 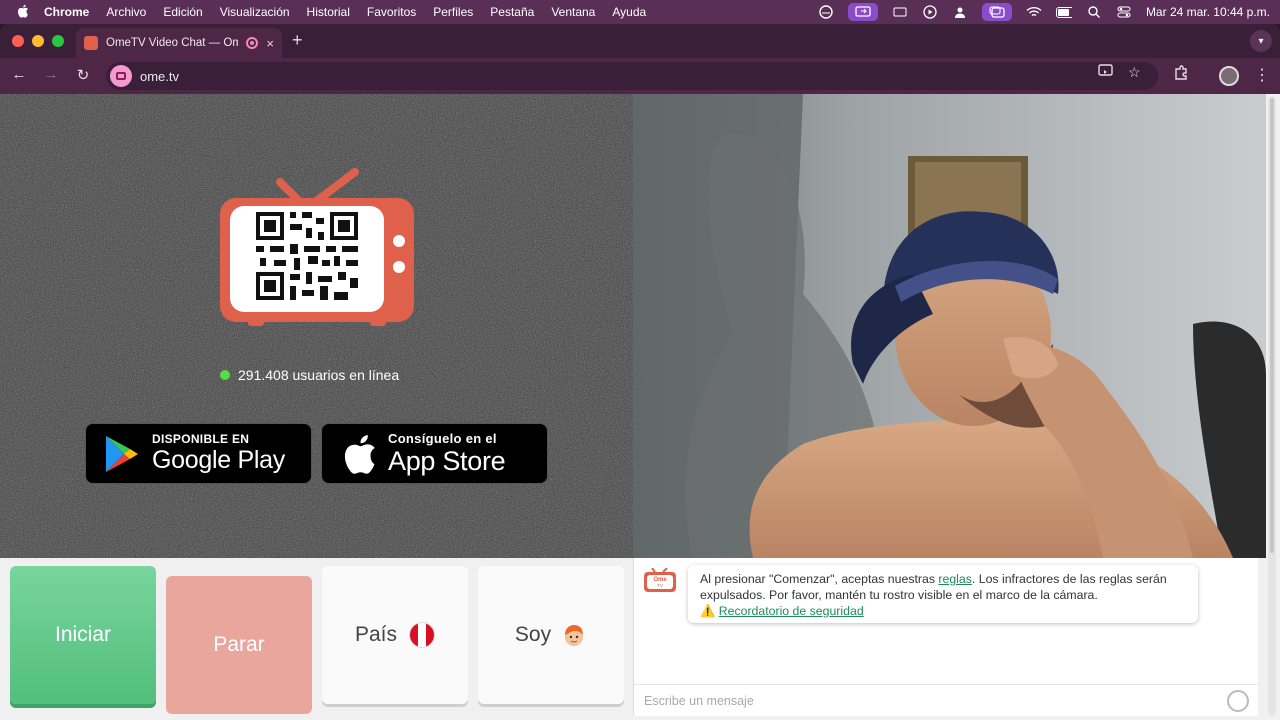 I want to click on screen-share-icon, so click(x=862, y=12).